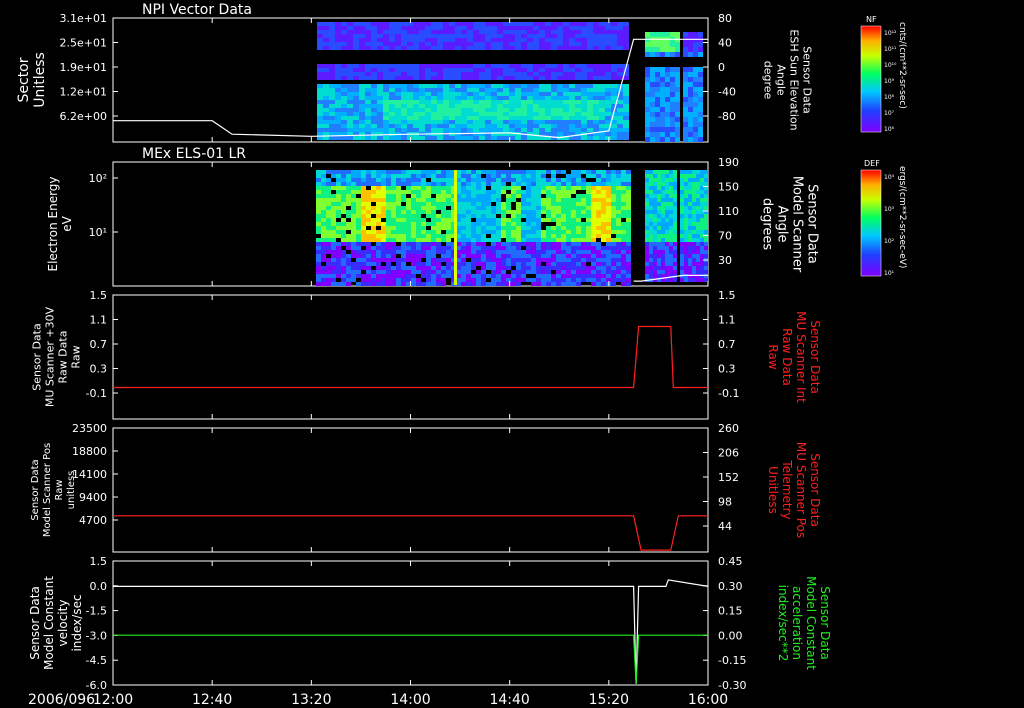  I want to click on panel-2-right-ylabel: degrees, so click(767, 224).